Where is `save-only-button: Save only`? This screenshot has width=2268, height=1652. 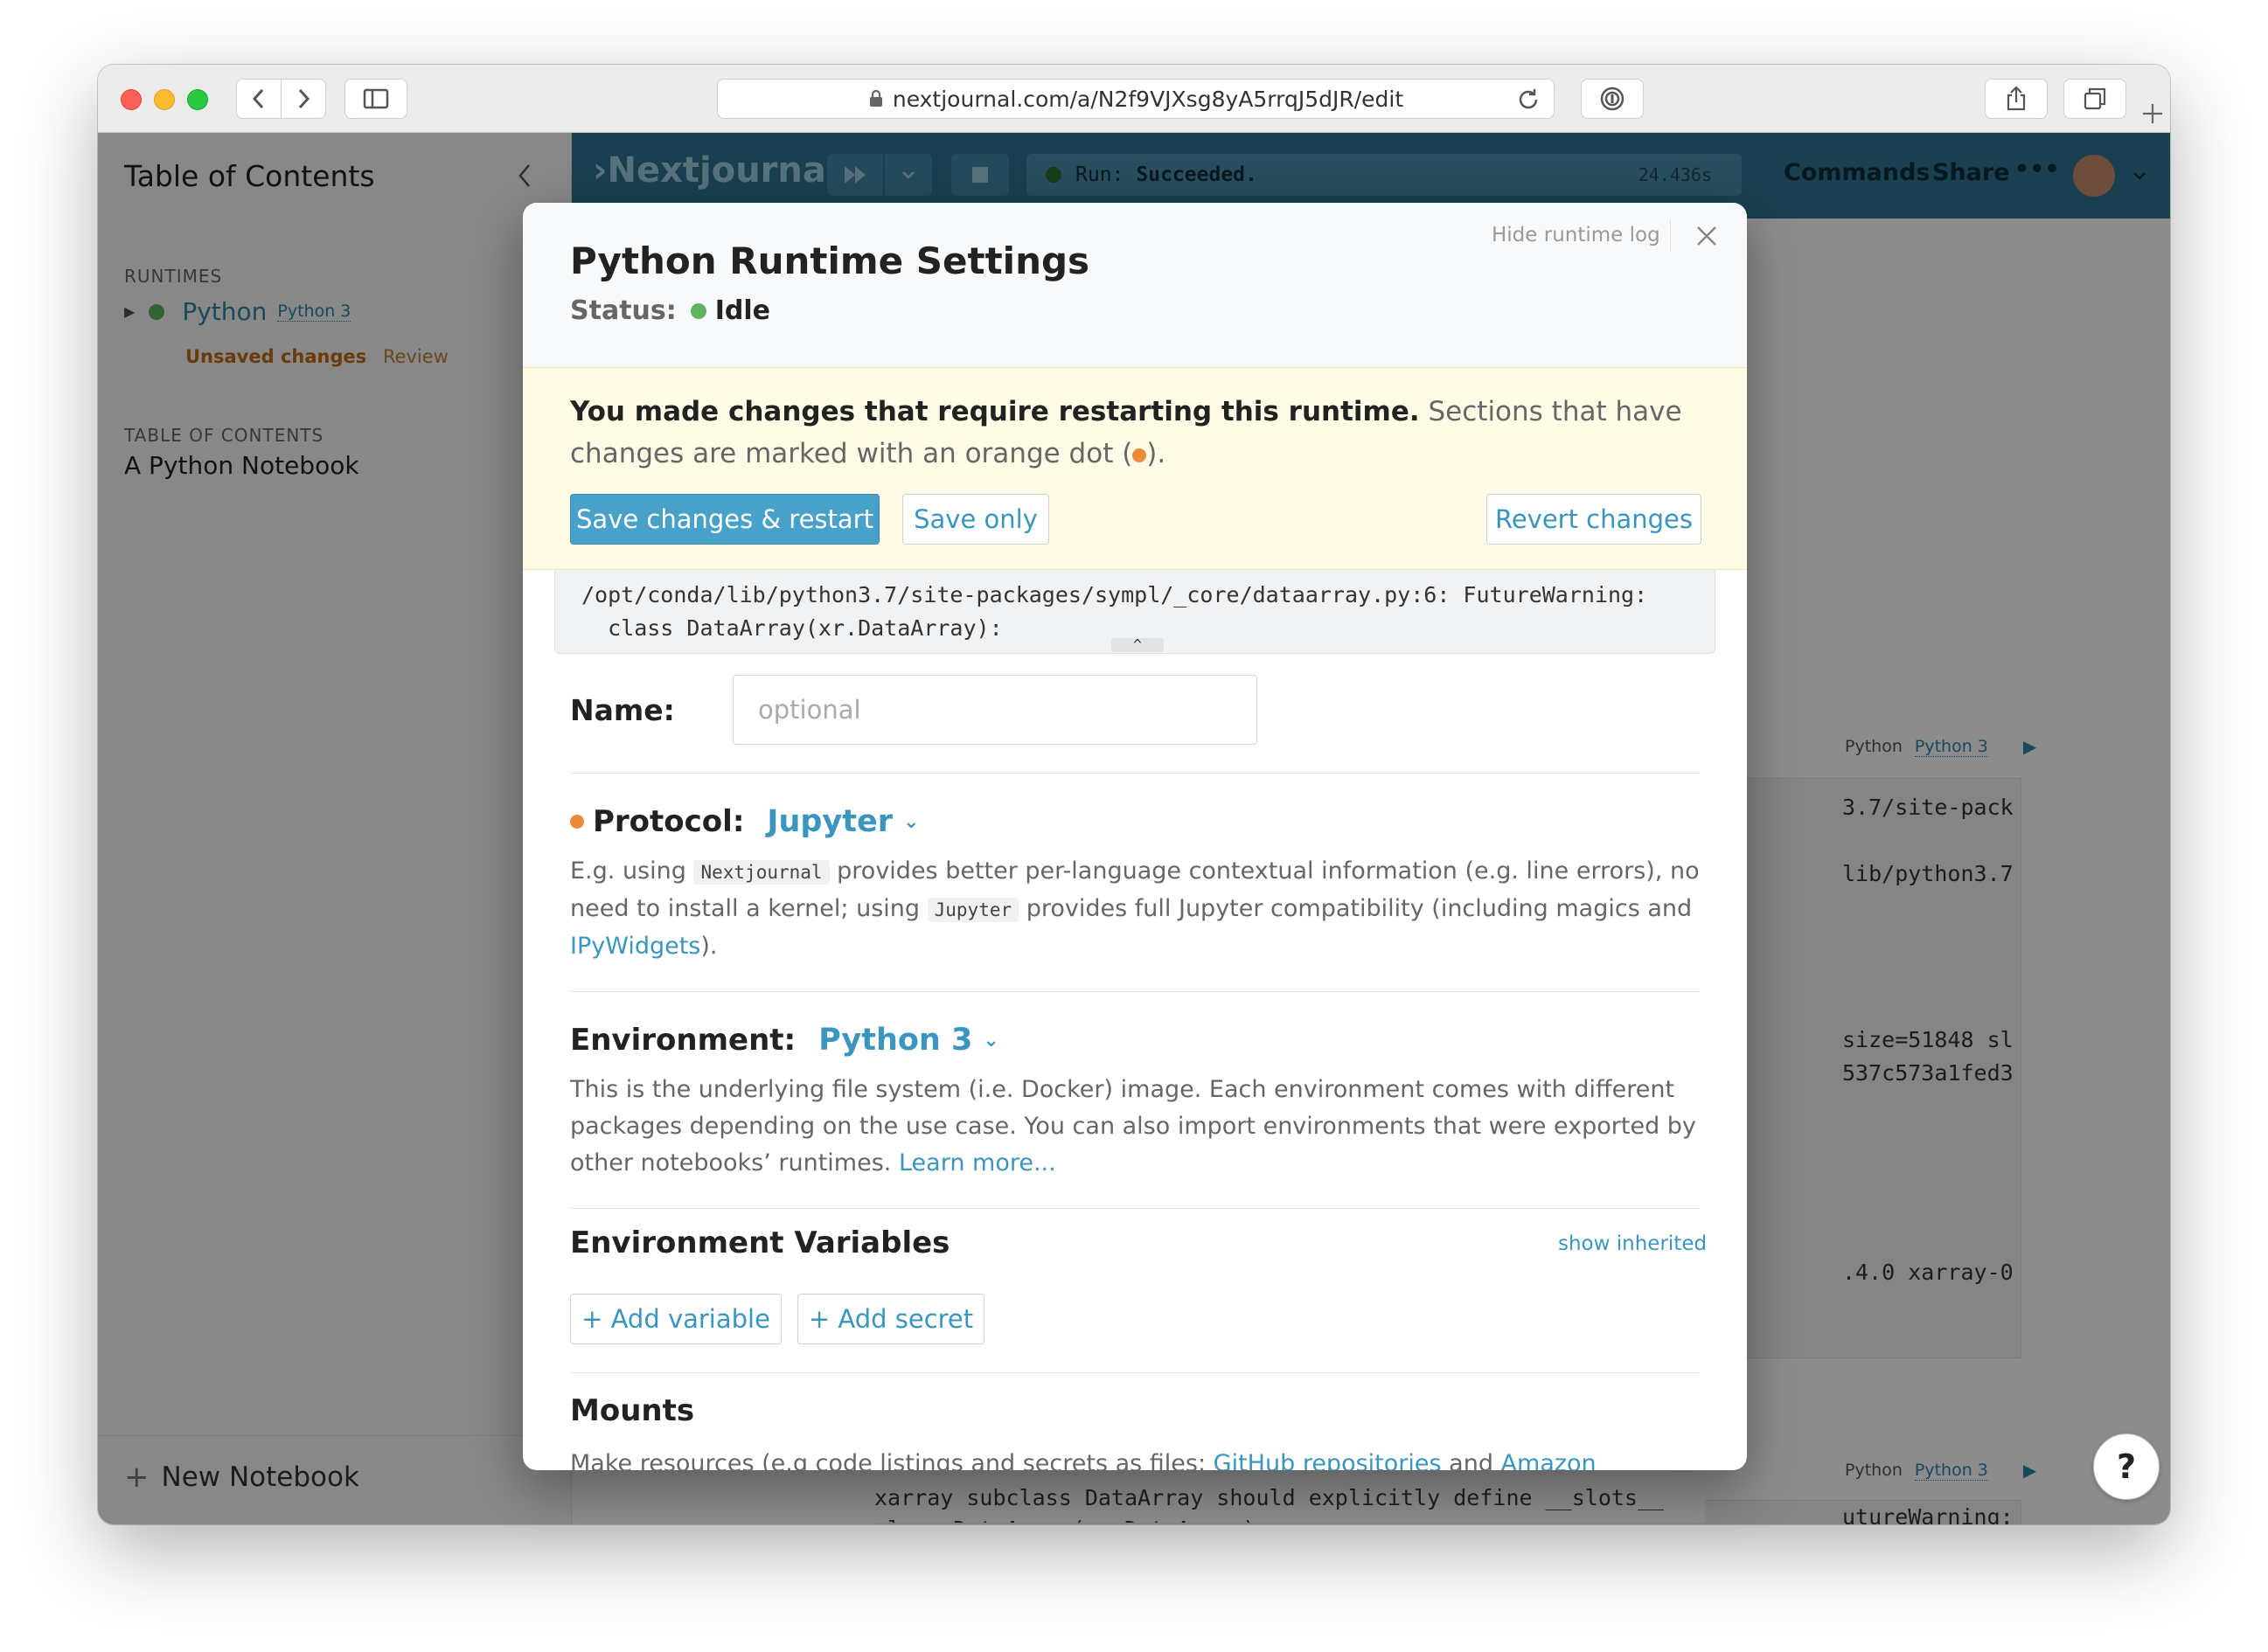 save-only-button: Save only is located at coordinates (975, 519).